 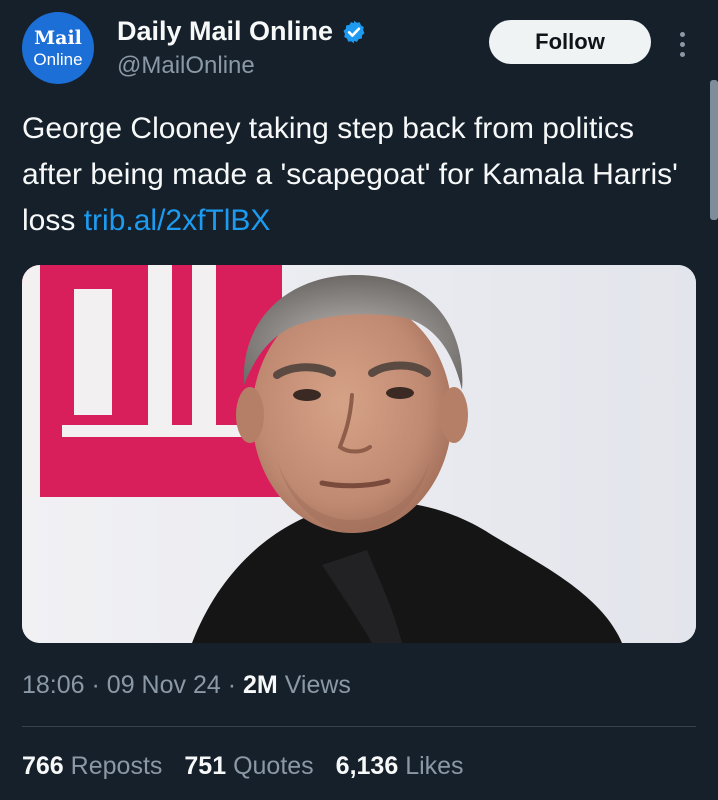 I want to click on account-name: Daily Mail Online, so click(x=225, y=31).